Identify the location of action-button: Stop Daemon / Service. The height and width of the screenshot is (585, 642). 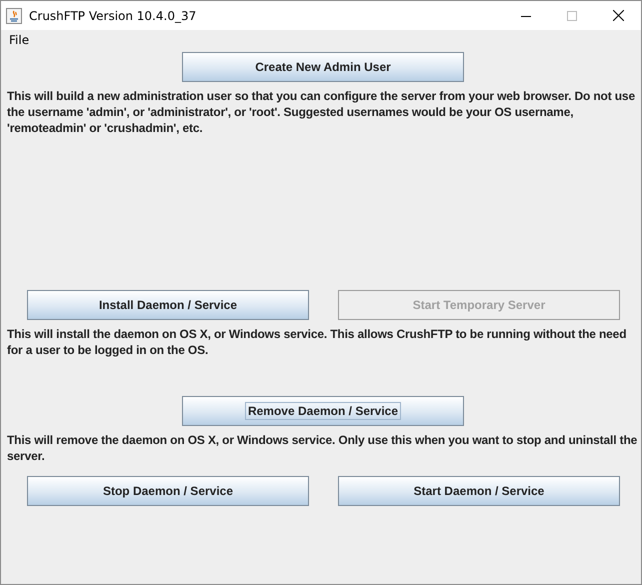
(168, 491).